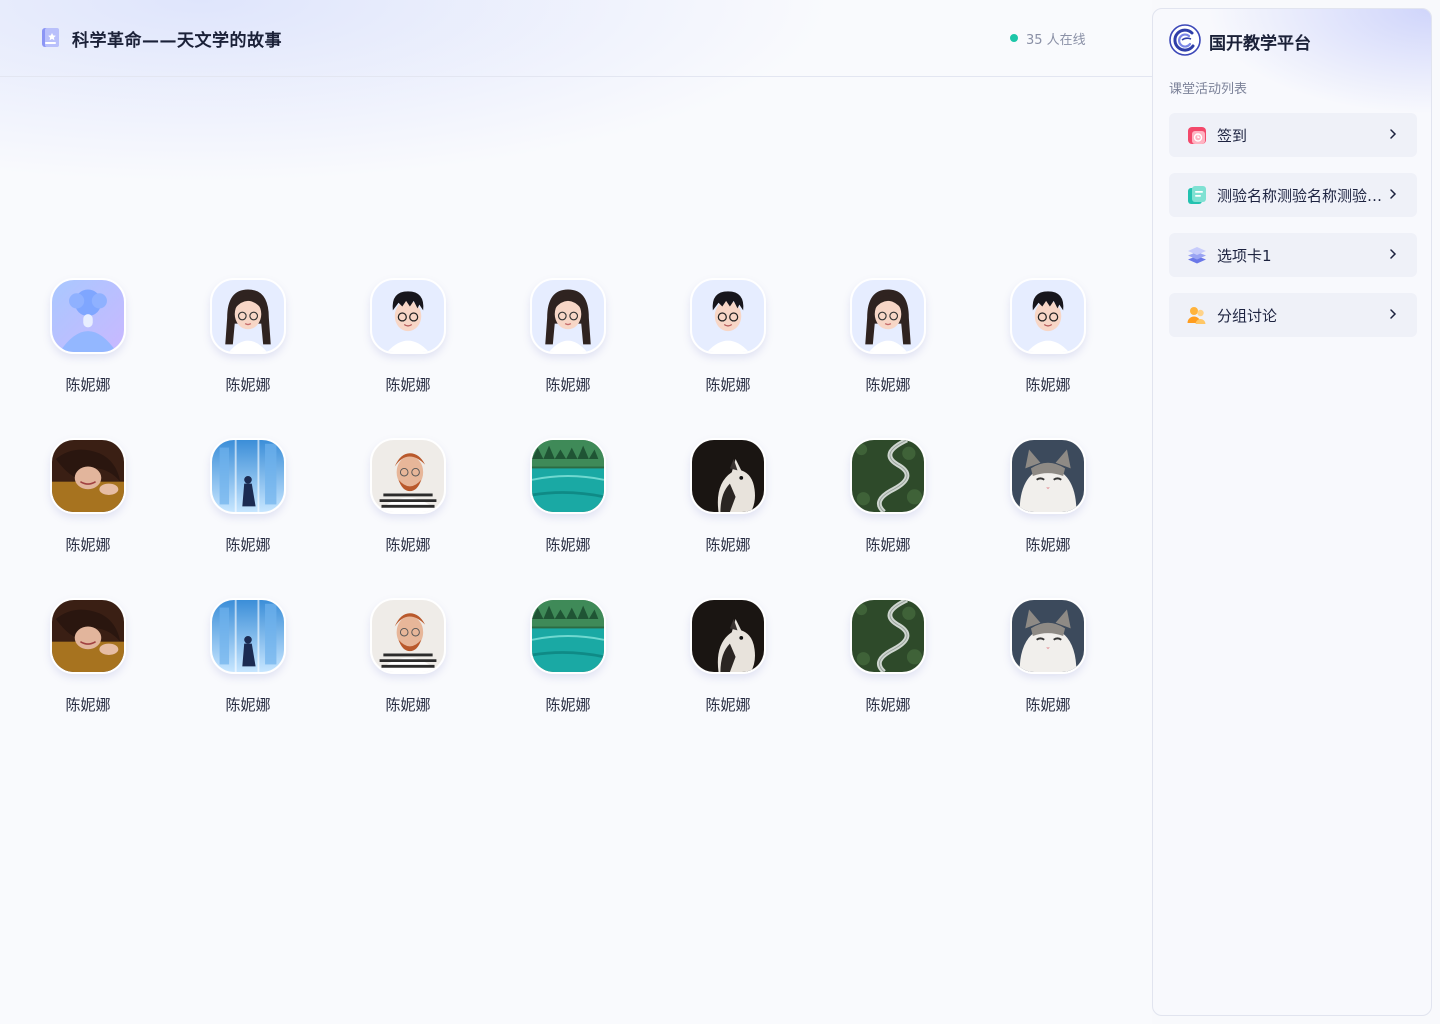 This screenshot has width=1440, height=1024. I want to click on header-bar: 科学革命——天文学的故事 35 人在线, so click(576, 38).